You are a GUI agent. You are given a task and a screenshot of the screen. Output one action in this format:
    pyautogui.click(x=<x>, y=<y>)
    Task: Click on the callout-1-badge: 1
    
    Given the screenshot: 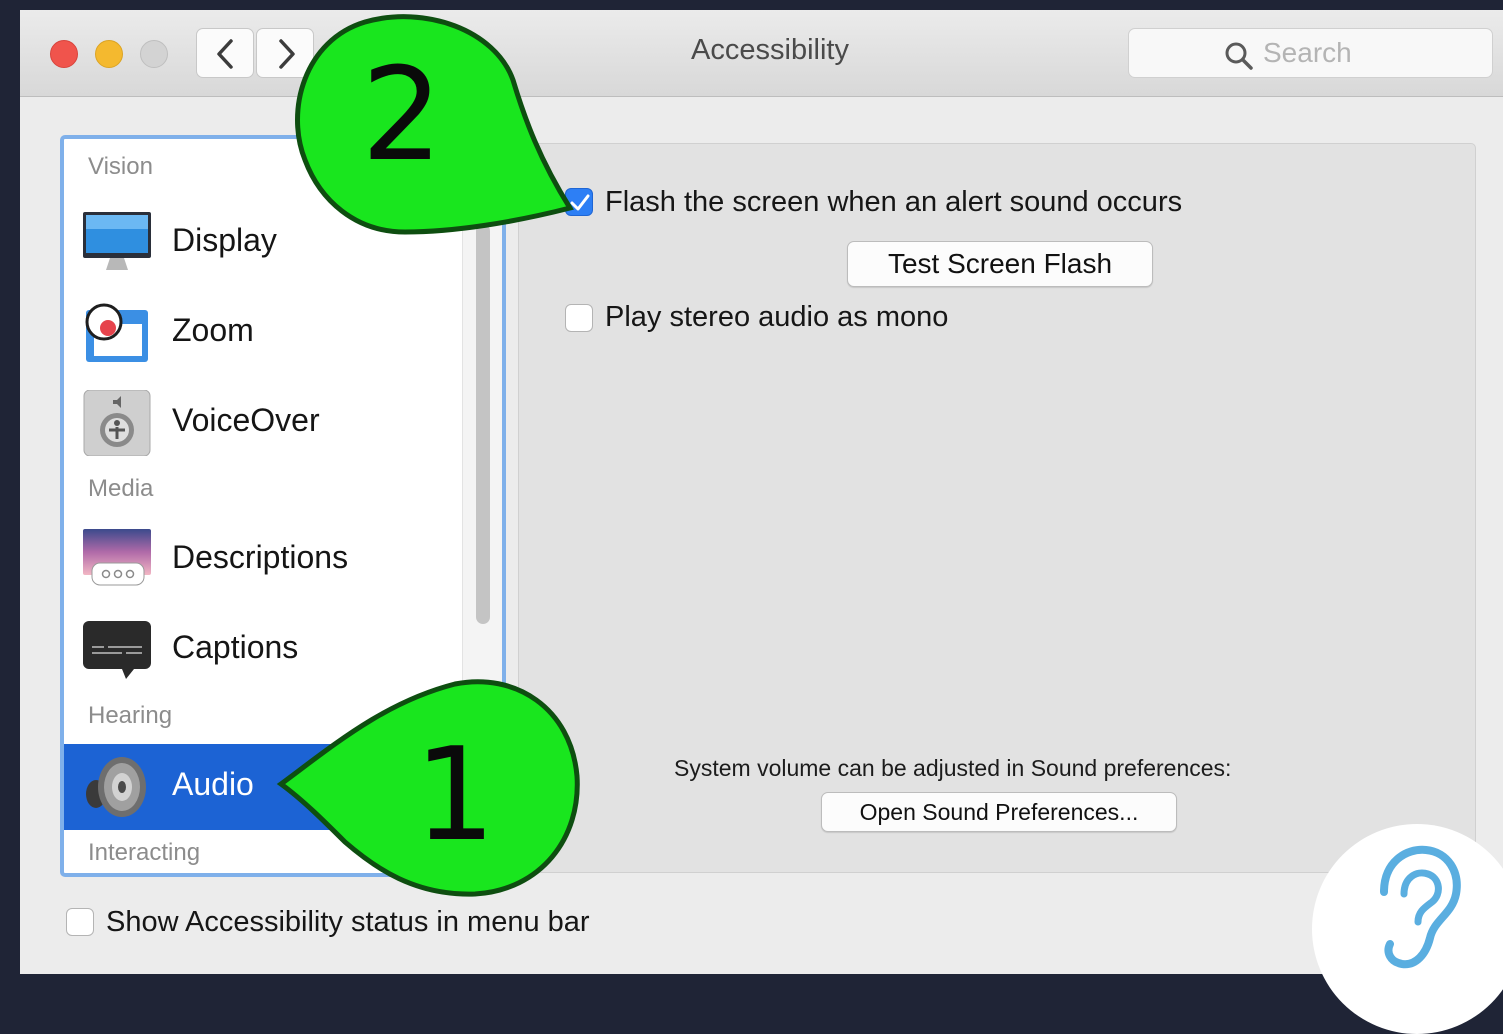 What is the action you would take?
    pyautogui.click(x=430, y=786)
    